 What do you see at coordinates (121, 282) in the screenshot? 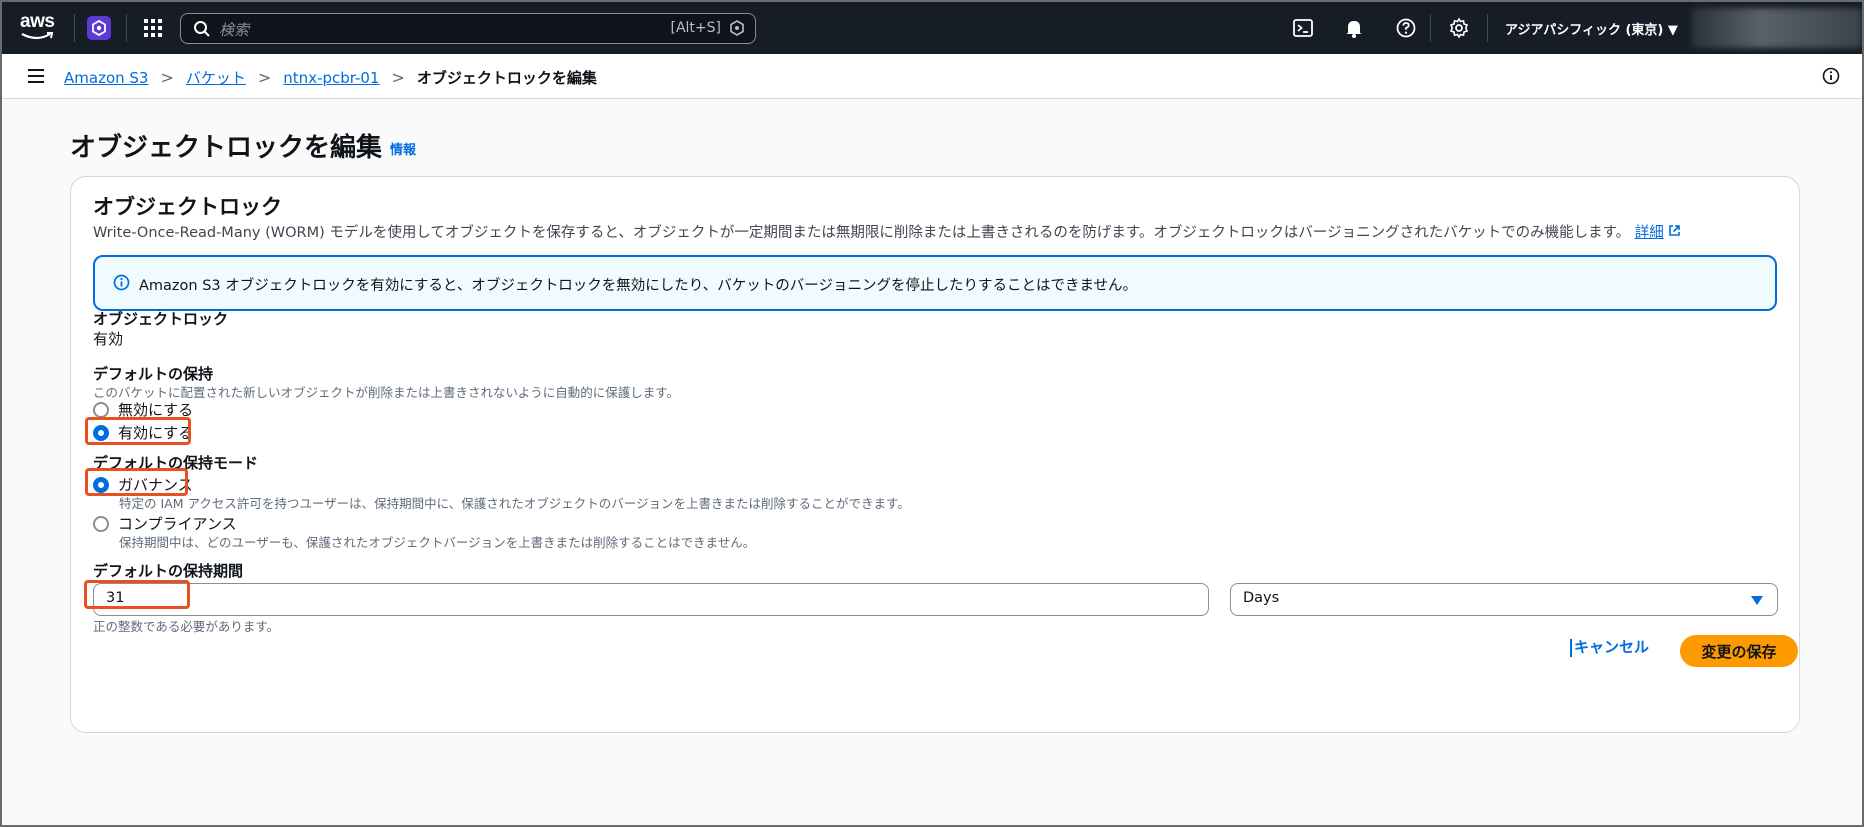
I see `info-icon` at bounding box center [121, 282].